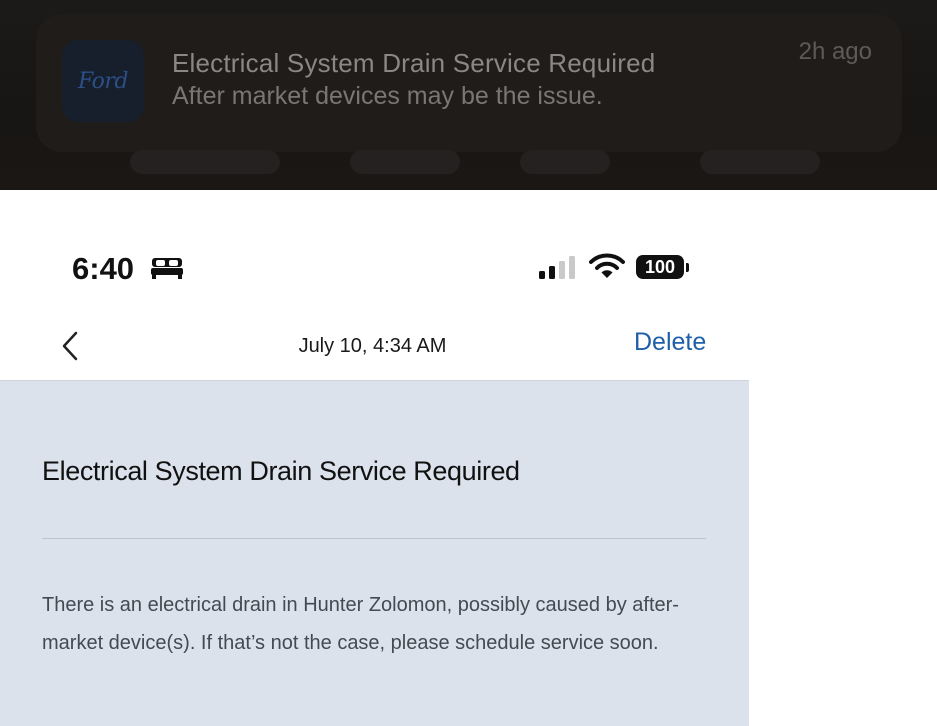  Describe the element at coordinates (372, 346) in the screenshot. I see `message-date: July 10, 4:34 AM` at that location.